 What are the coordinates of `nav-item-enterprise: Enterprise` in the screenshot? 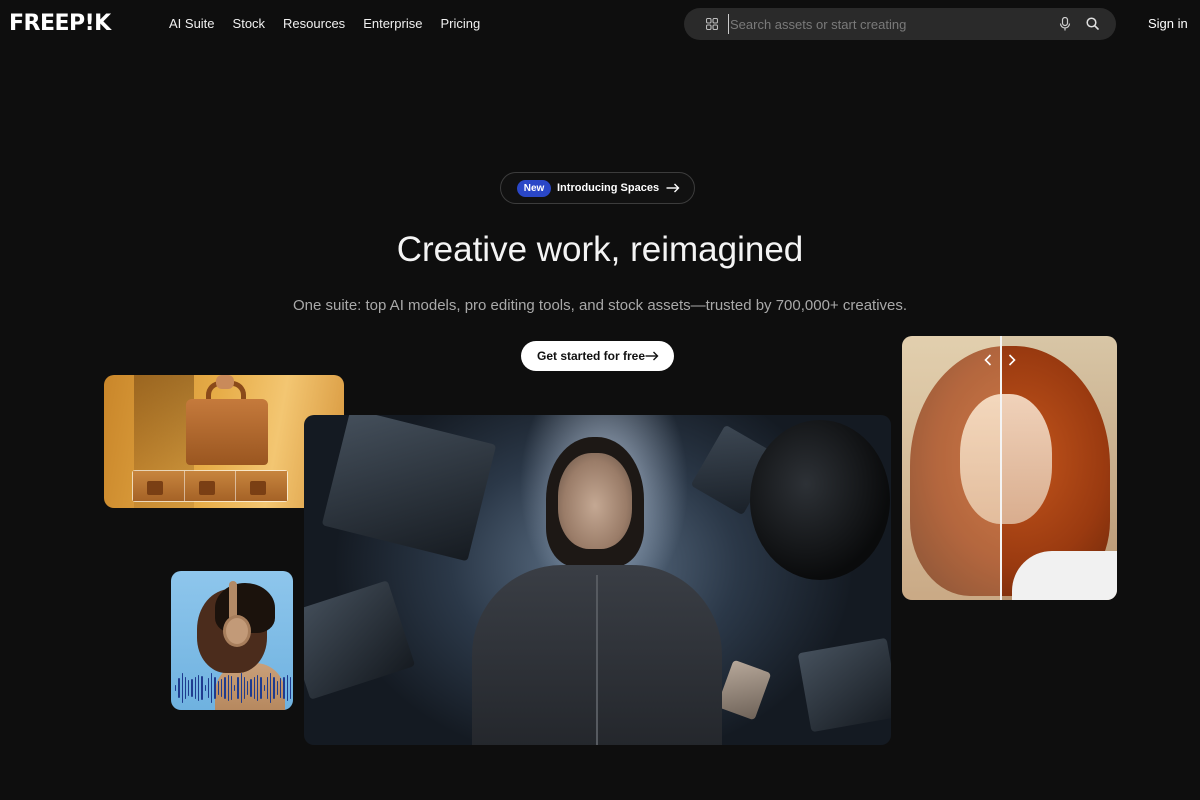 It's located at (392, 24).